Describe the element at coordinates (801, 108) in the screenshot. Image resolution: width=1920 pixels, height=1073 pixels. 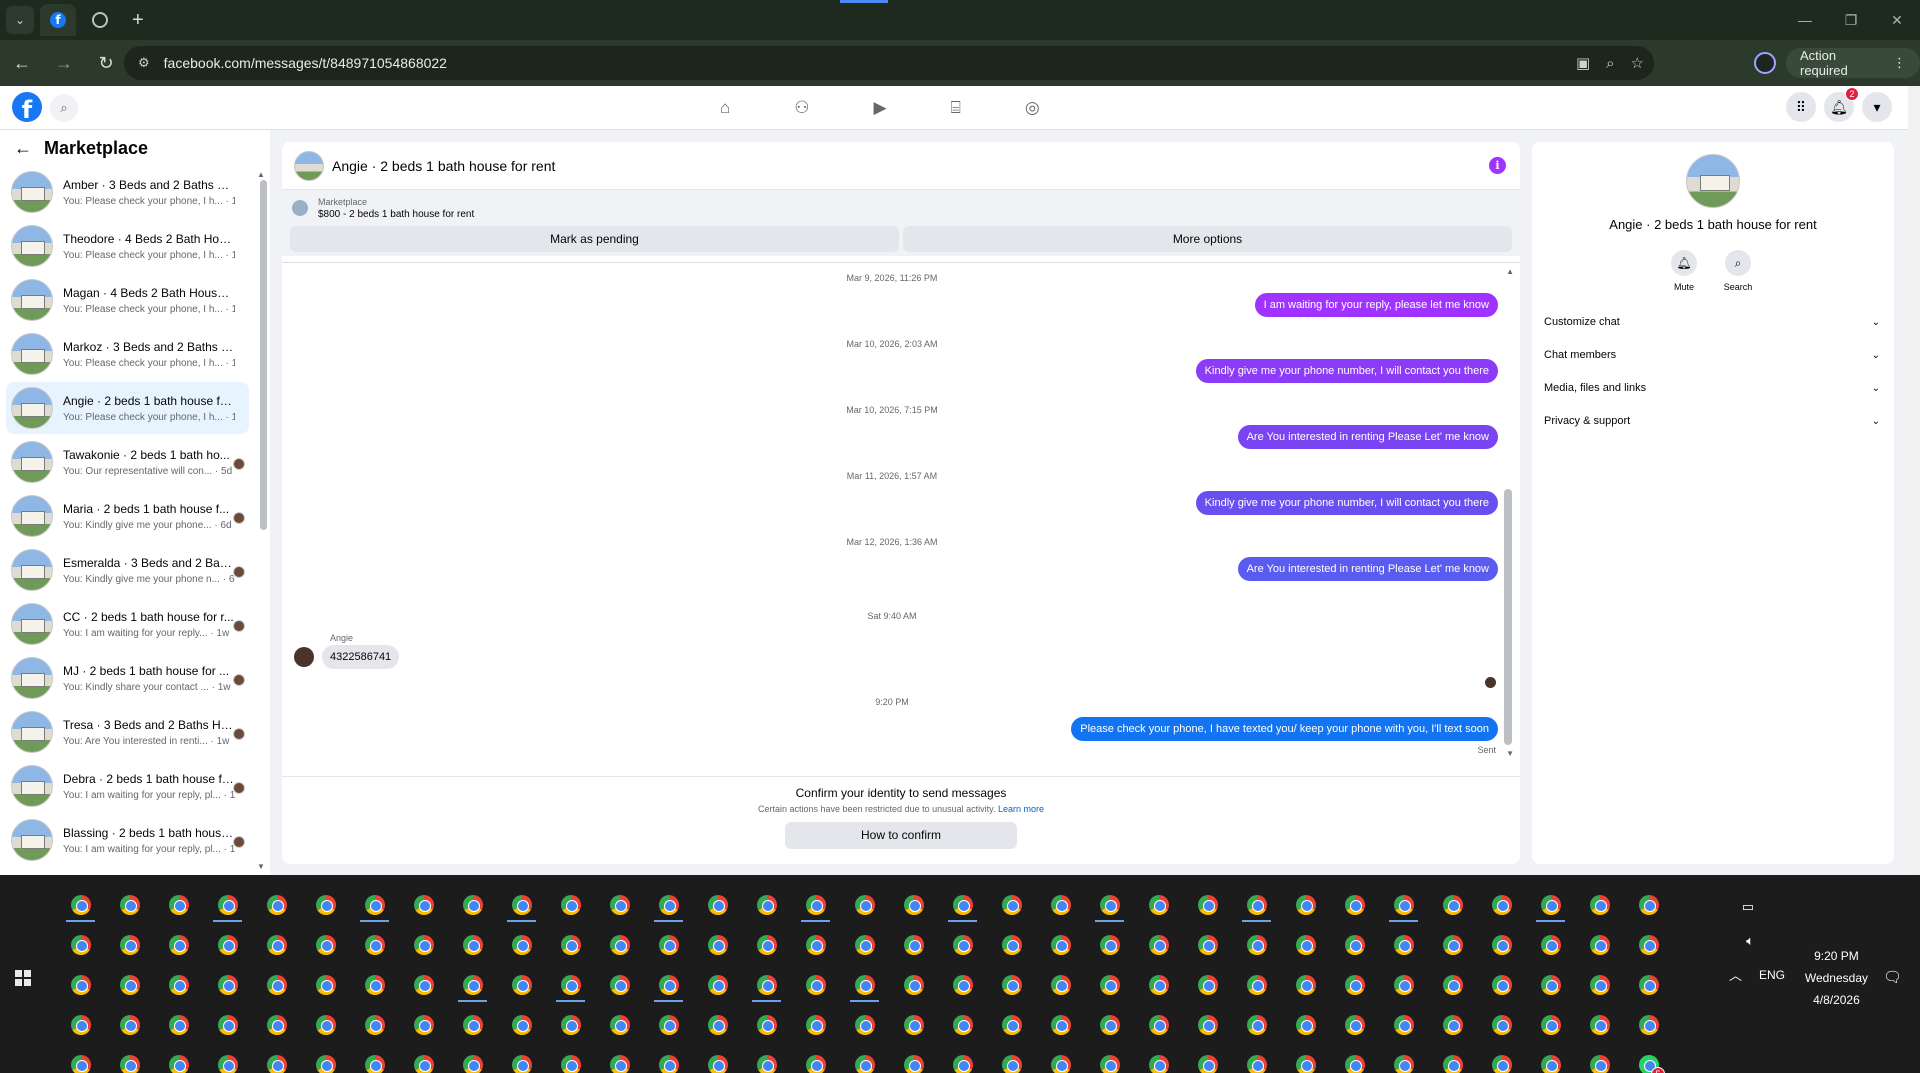
I see `friends-icon: ⚇` at that location.